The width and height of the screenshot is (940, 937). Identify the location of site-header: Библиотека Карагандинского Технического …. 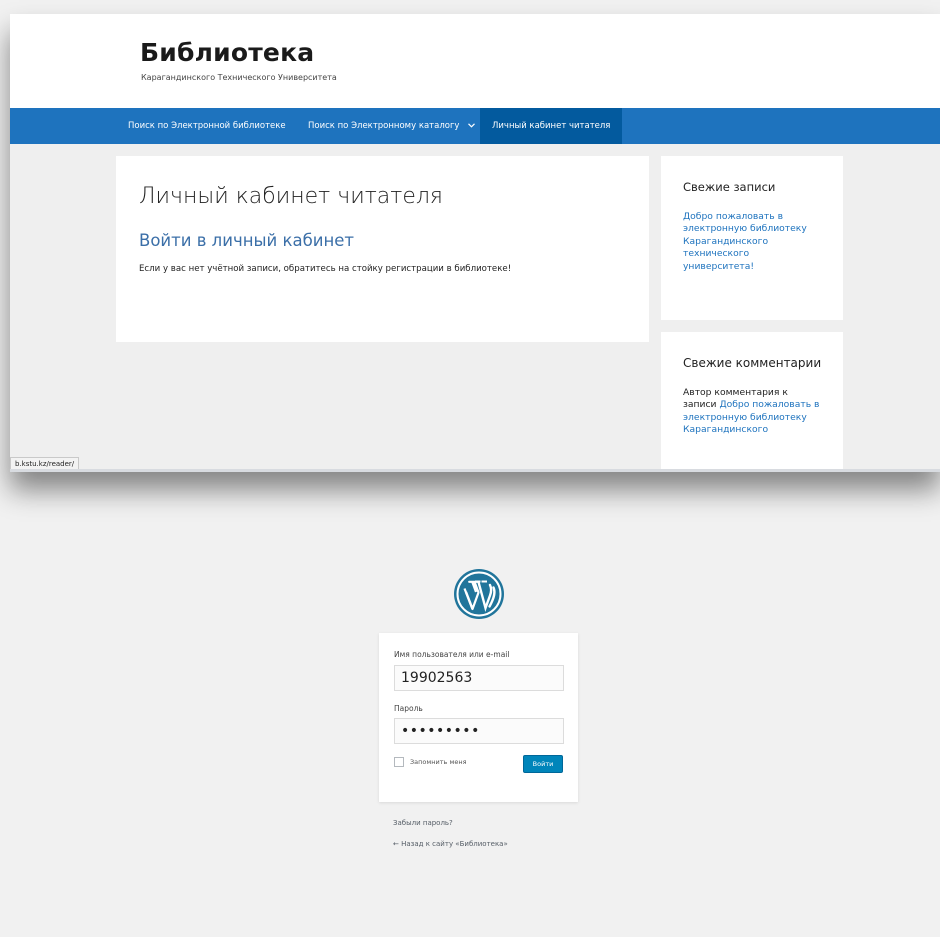
(475, 61).